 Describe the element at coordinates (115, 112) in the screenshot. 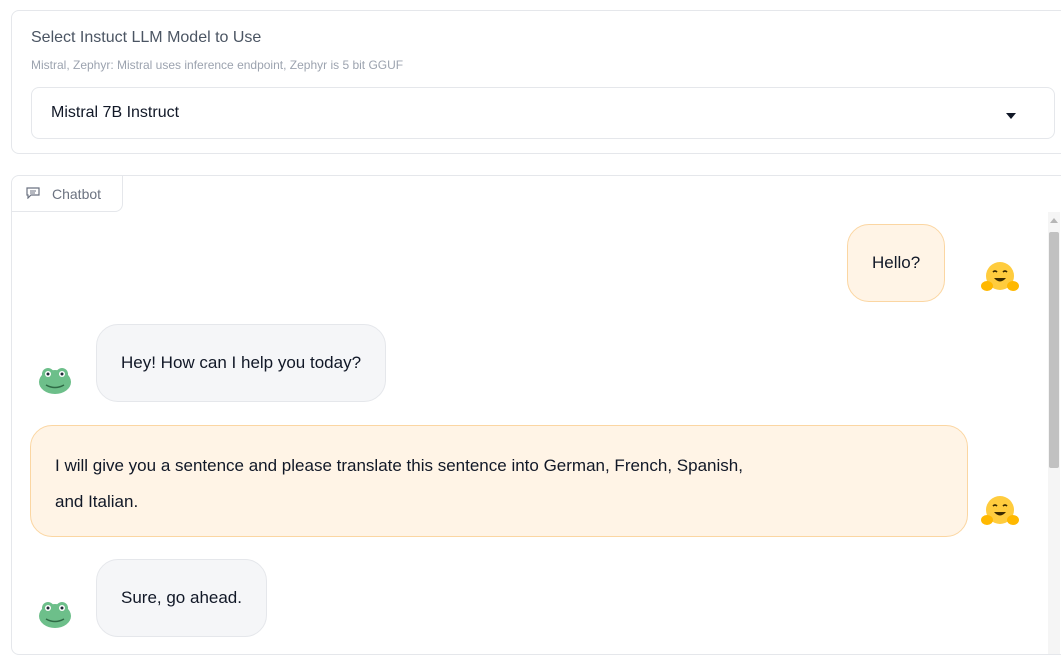

I see `model-dropdown-value: Mistral 7B Instruct` at that location.